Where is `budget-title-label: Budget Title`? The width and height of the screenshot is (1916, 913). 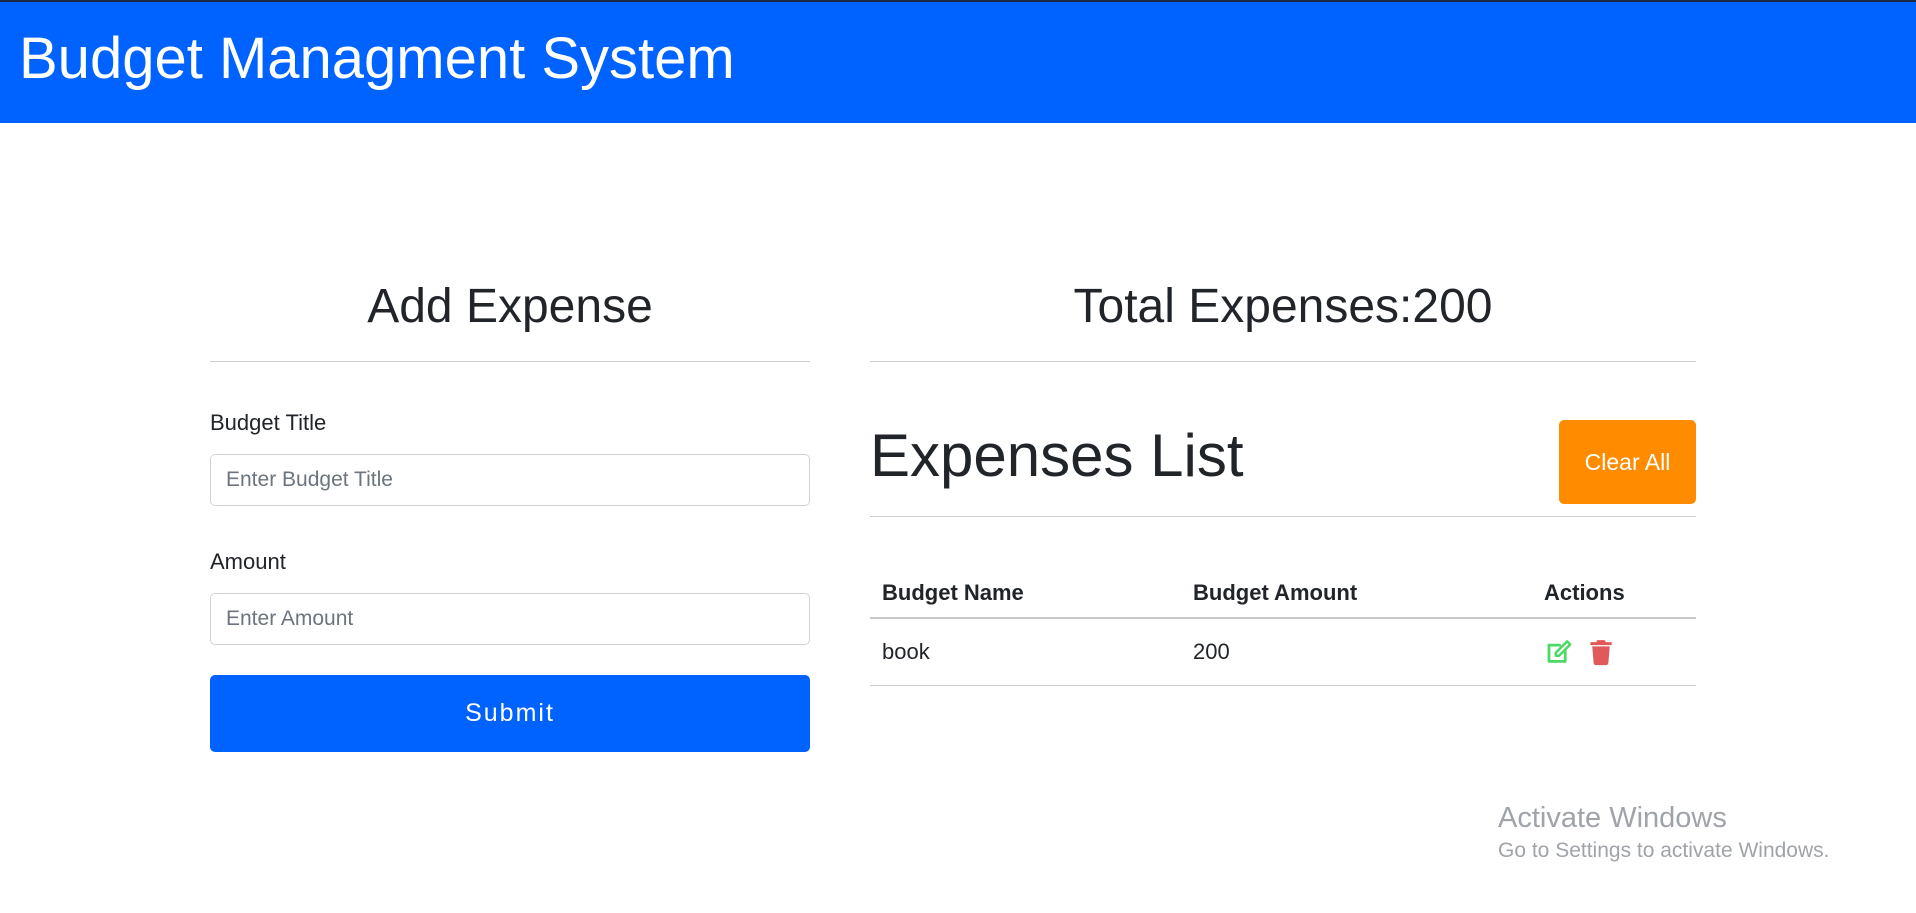
budget-title-label: Budget Title is located at coordinates (268, 422).